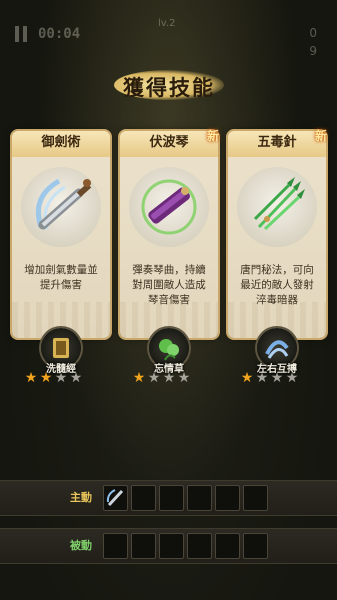 The image size is (337, 600). I want to click on relic-label: 忘情草, so click(169, 369).